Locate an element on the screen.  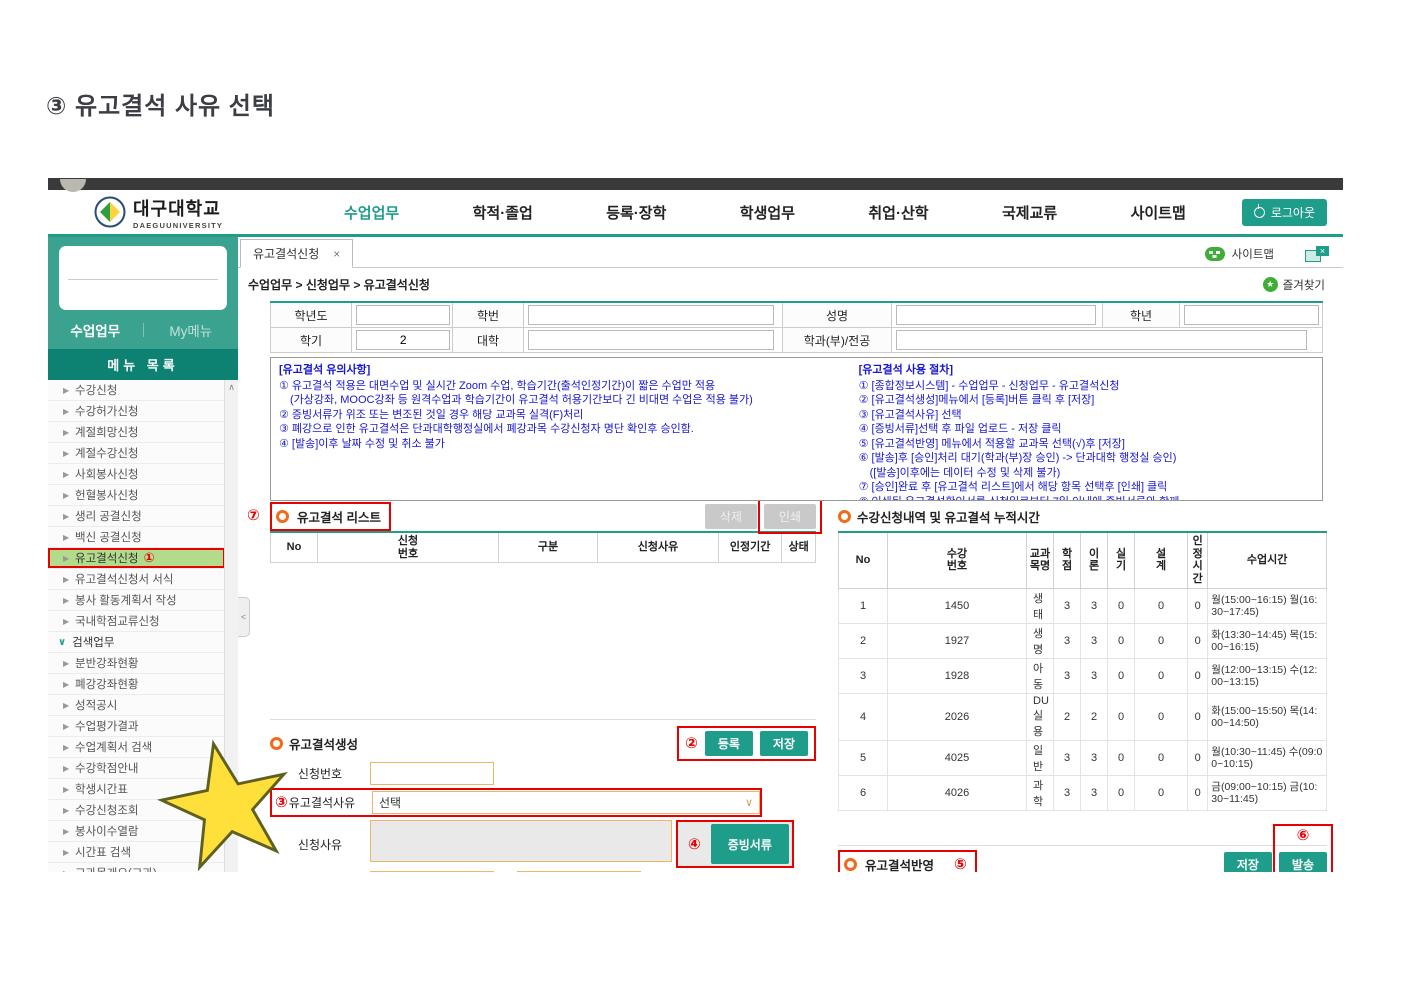
sidebar-menu-item: 유고결석신청 ① is located at coordinates (136, 558).